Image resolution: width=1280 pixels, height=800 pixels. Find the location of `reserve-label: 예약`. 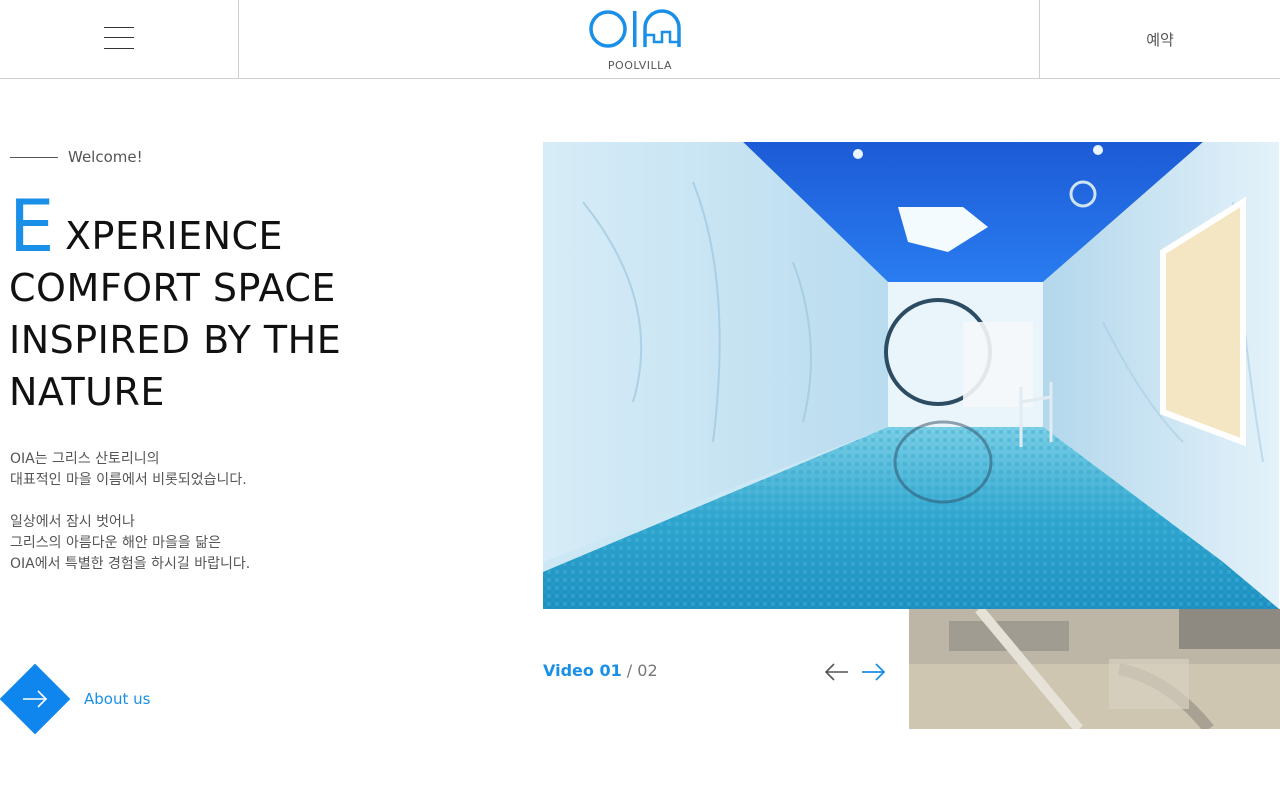

reserve-label: 예약 is located at coordinates (1160, 39).